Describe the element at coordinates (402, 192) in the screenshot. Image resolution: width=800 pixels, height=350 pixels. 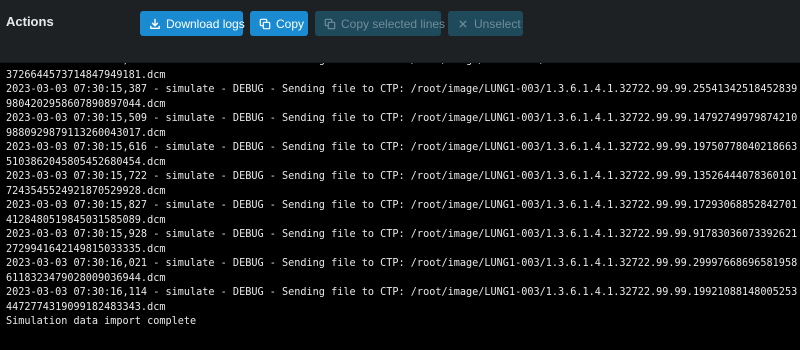
I see `log-line: 7243545524921870529928.dcm` at that location.